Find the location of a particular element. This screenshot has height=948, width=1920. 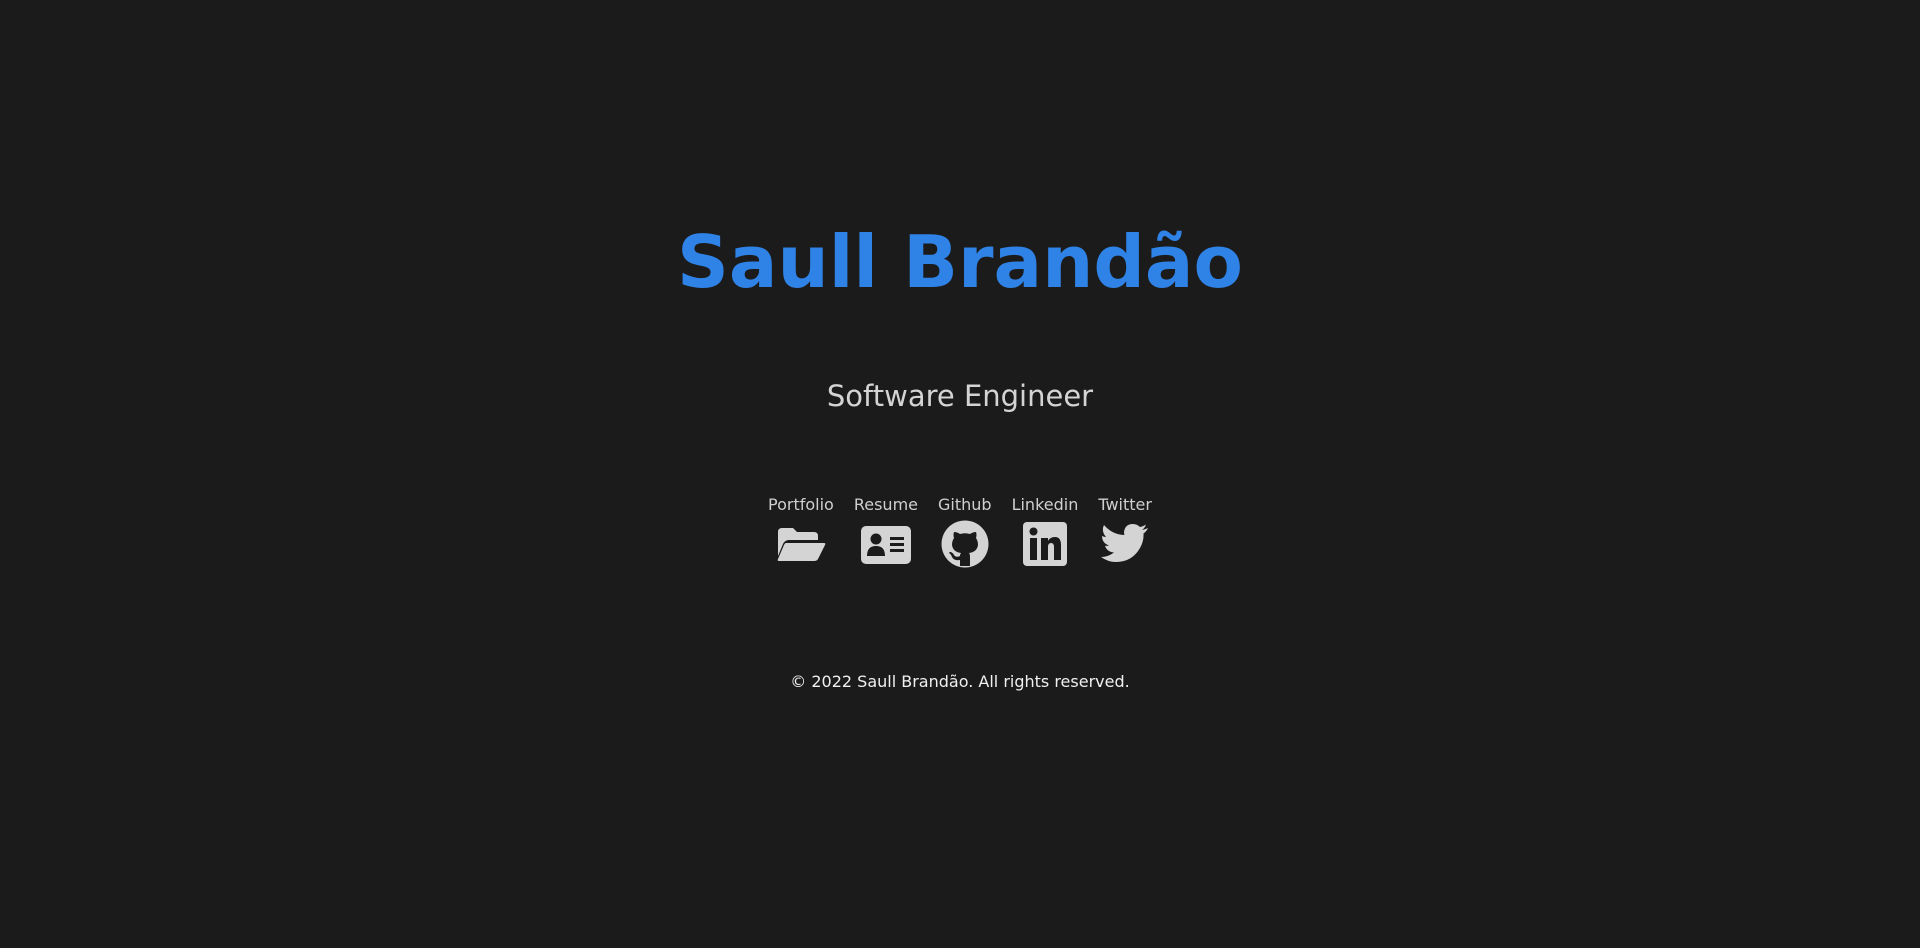

twitter-link: Twitter is located at coordinates (1125, 532).